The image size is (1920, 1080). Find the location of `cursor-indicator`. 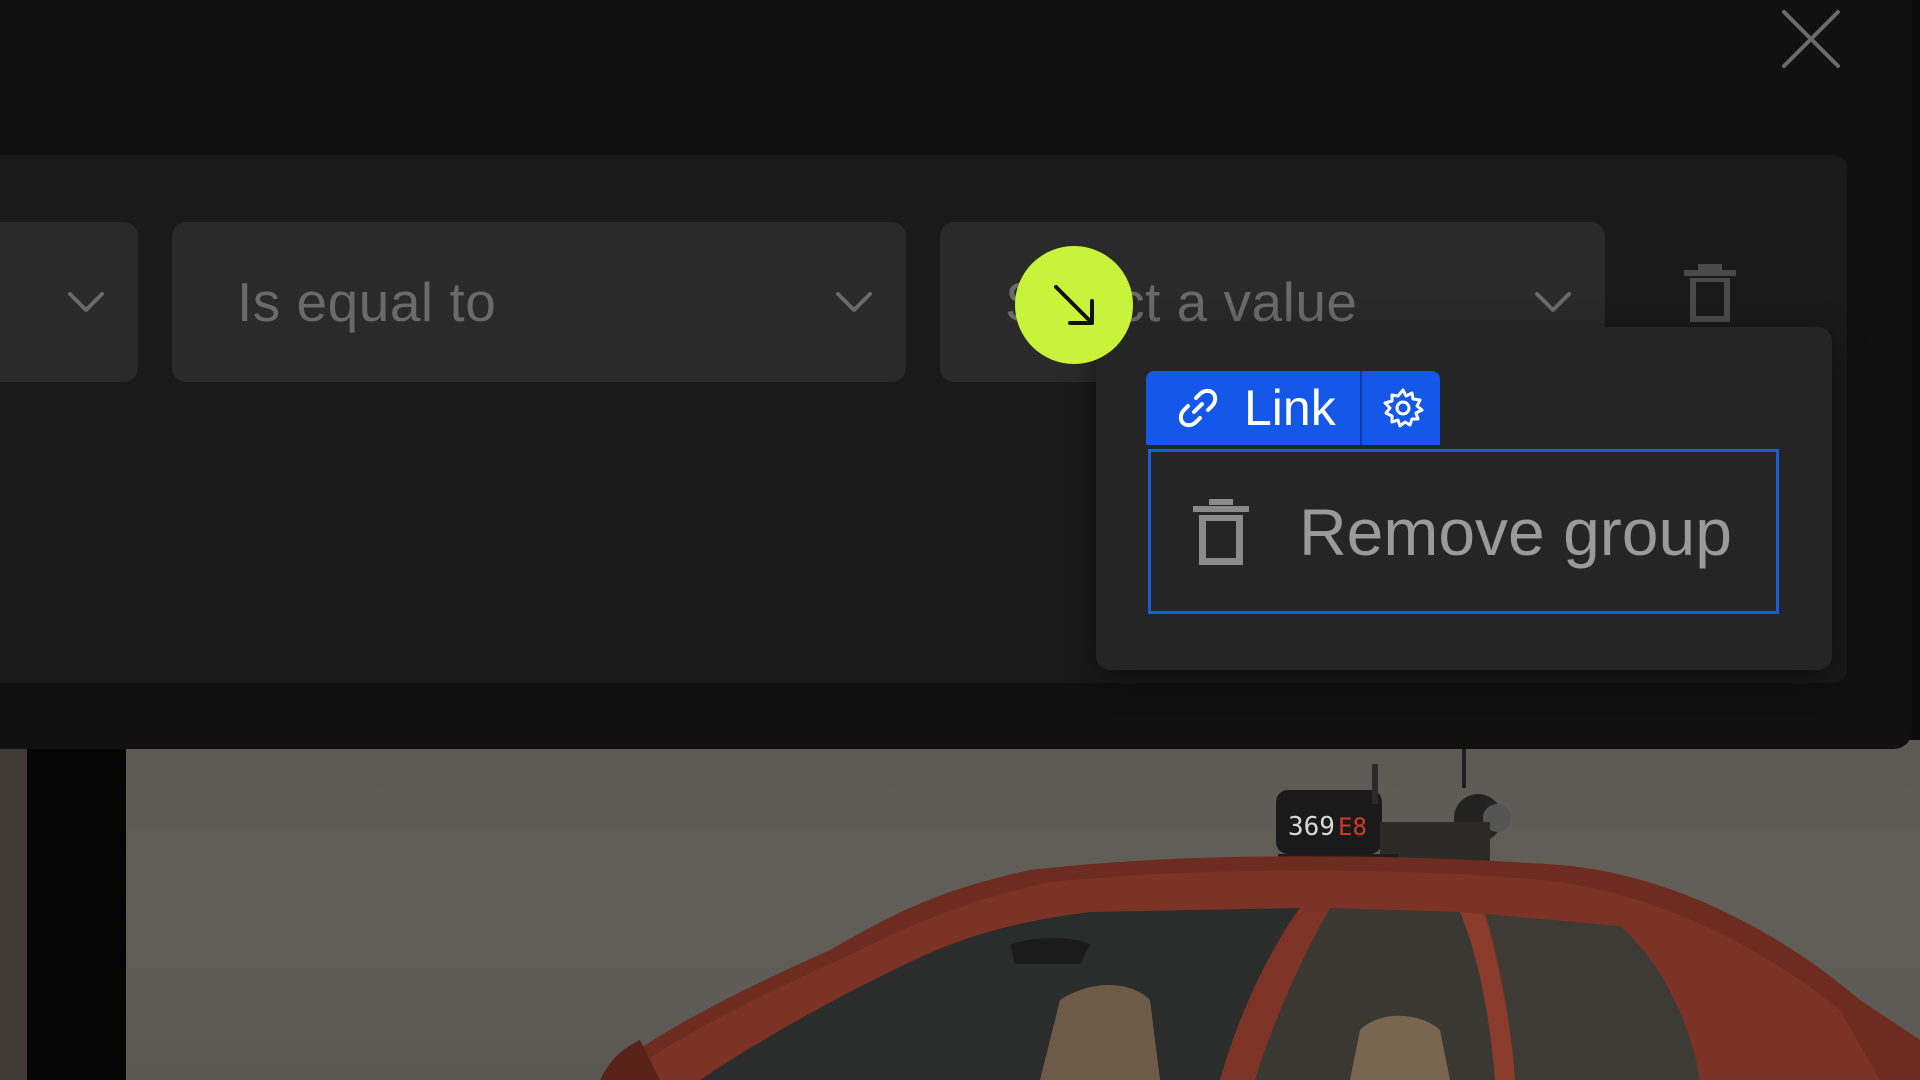

cursor-indicator is located at coordinates (1074, 305).